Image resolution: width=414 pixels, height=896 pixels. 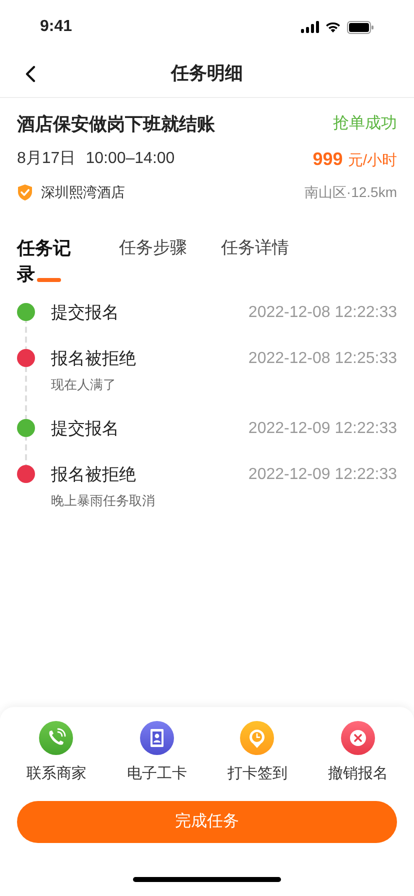 I want to click on tab: 任务详情, so click(x=255, y=261).